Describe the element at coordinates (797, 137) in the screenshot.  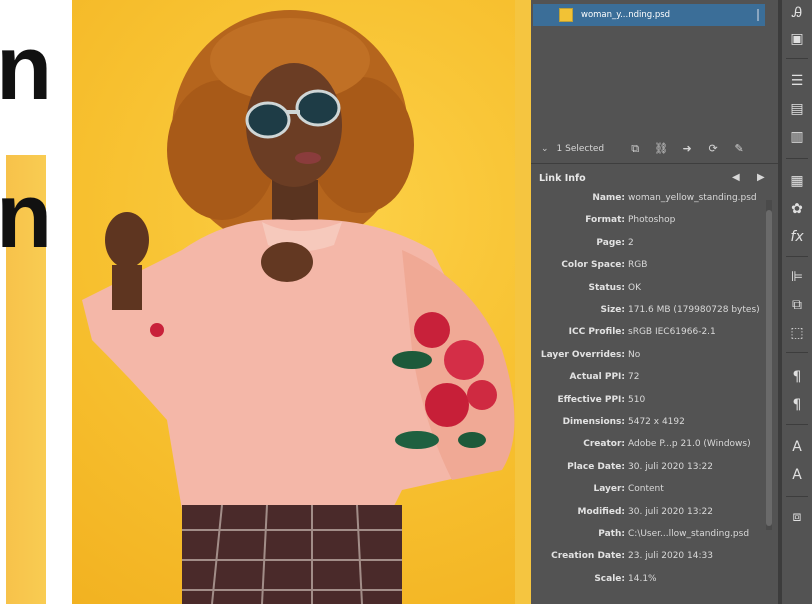
I see `links-icon: ▥` at that location.